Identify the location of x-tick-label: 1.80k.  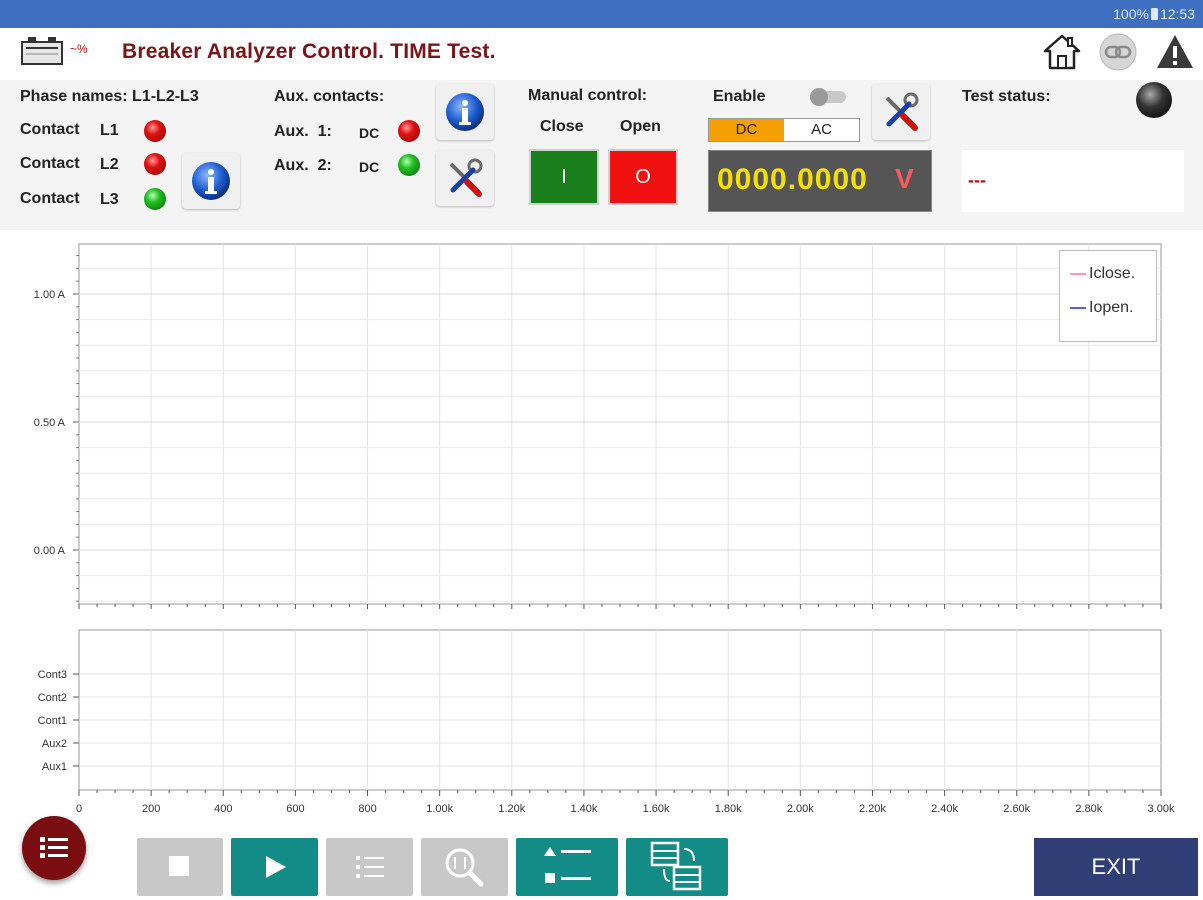
(728, 809).